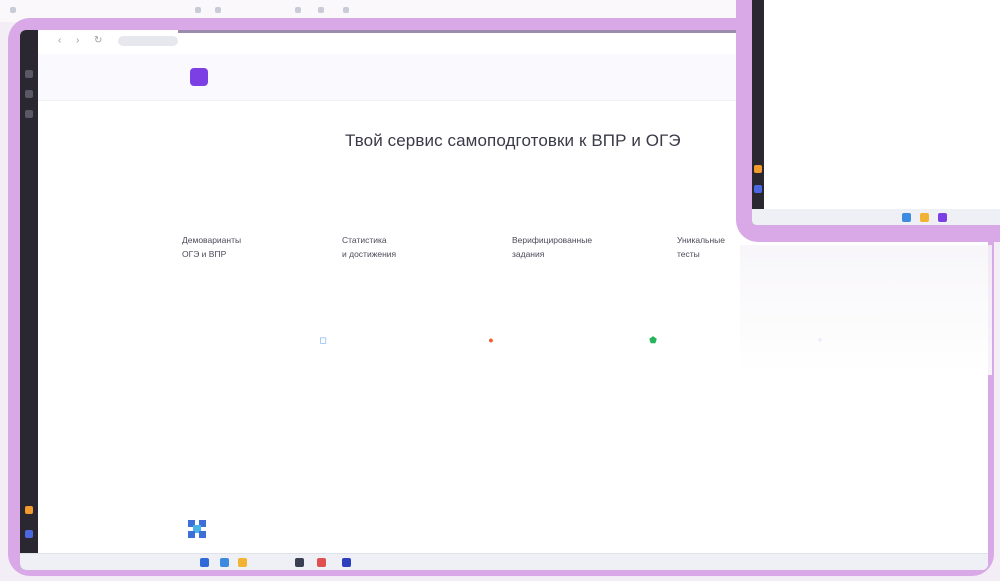 Image resolution: width=1000 pixels, height=581 pixels. What do you see at coordinates (866, 310) in the screenshot?
I see `popup-reflection` at bounding box center [866, 310].